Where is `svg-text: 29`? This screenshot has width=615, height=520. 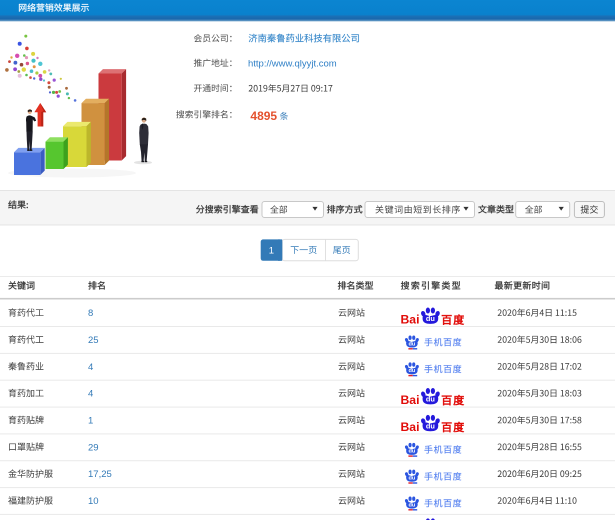
svg-text: 29 is located at coordinates (93, 447).